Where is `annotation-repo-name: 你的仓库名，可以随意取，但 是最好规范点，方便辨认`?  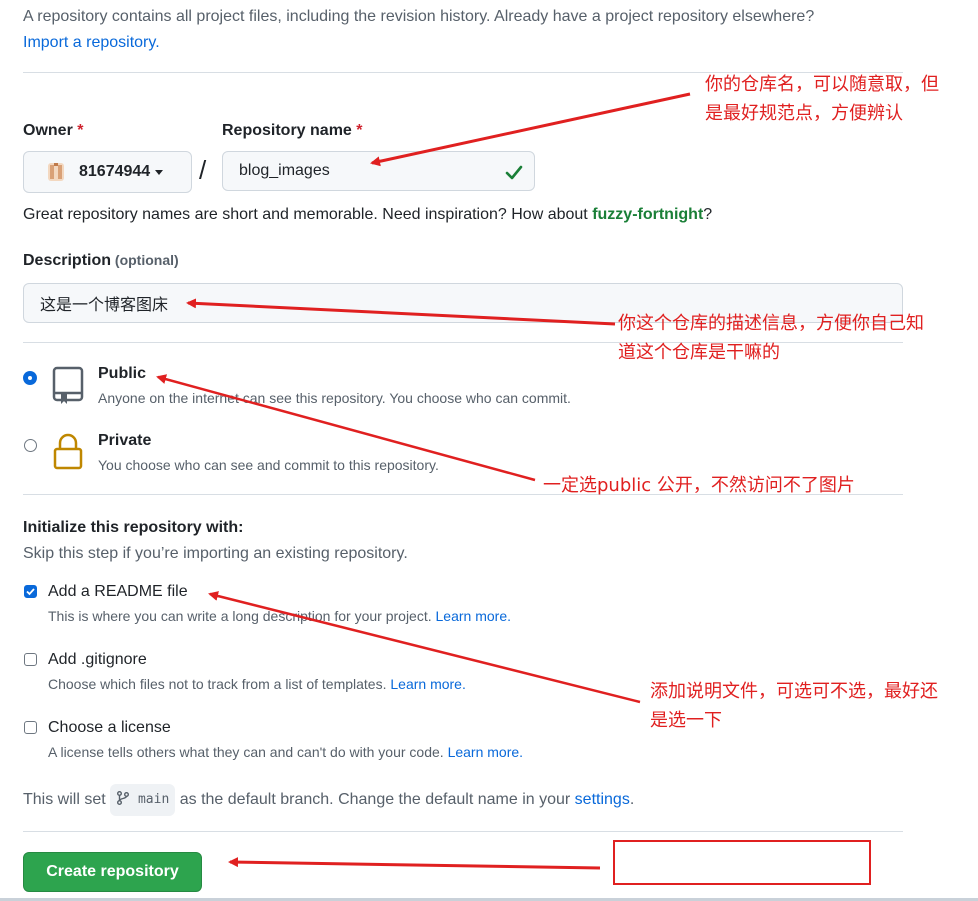 annotation-repo-name: 你的仓库名，可以随意取，但 是最好规范点，方便辨认 is located at coordinates (822, 99).